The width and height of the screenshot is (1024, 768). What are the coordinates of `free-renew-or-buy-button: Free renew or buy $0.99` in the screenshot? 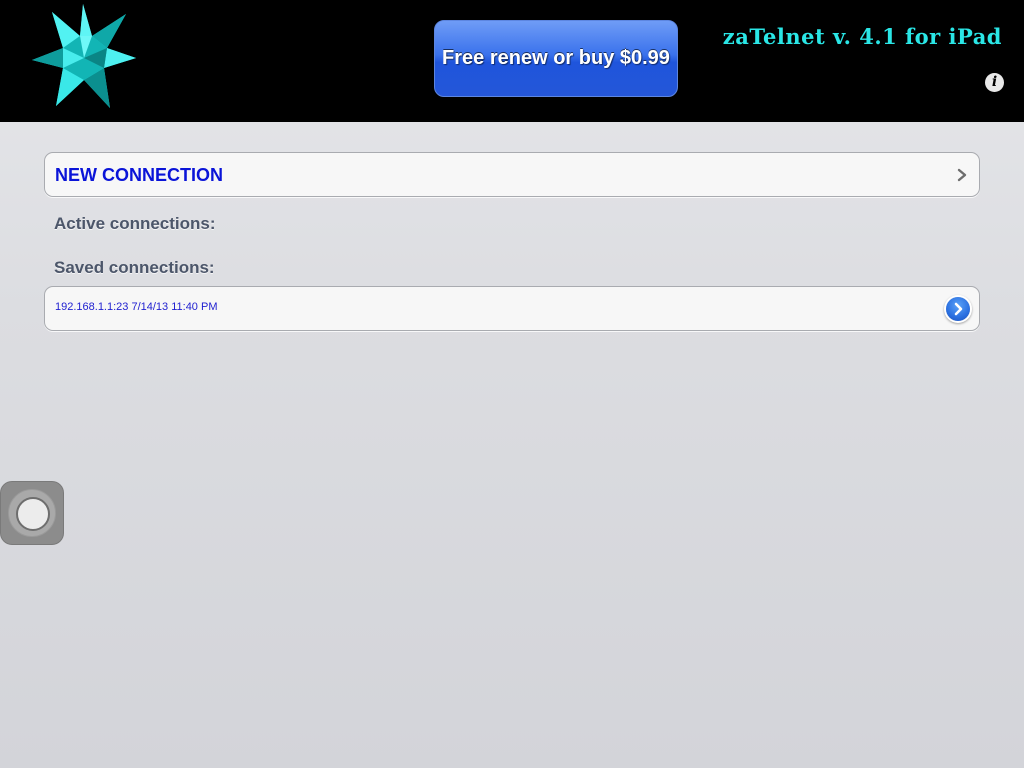 It's located at (556, 58).